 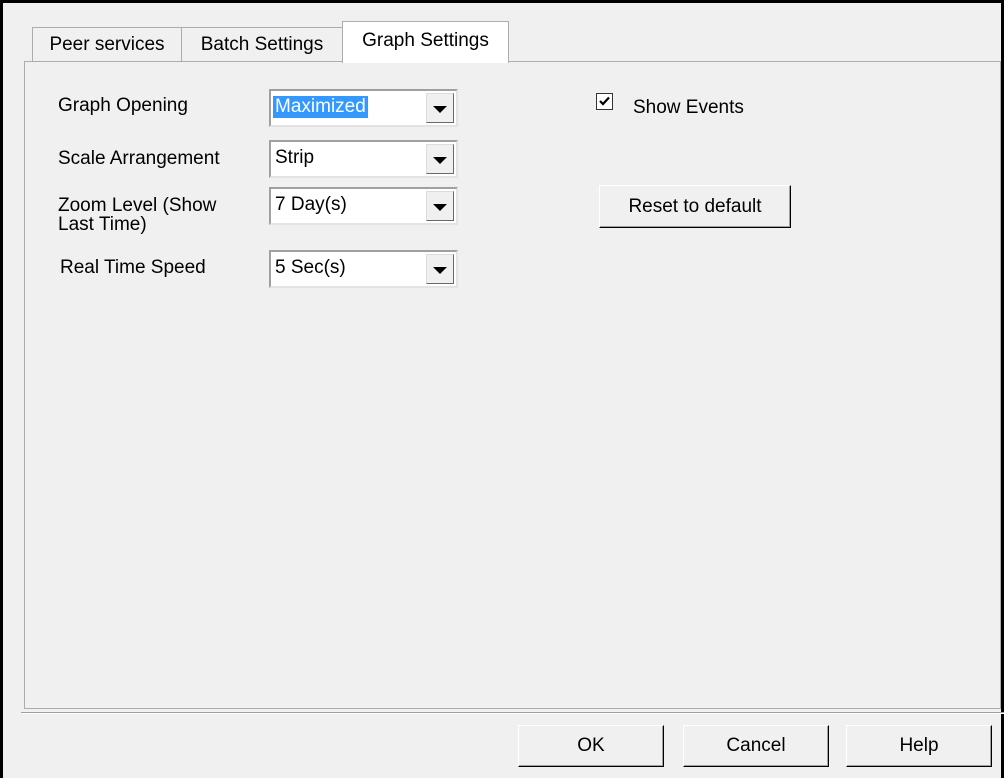 What do you see at coordinates (363, 206) in the screenshot?
I see `zoom-level-select: 7 Day(s)` at bounding box center [363, 206].